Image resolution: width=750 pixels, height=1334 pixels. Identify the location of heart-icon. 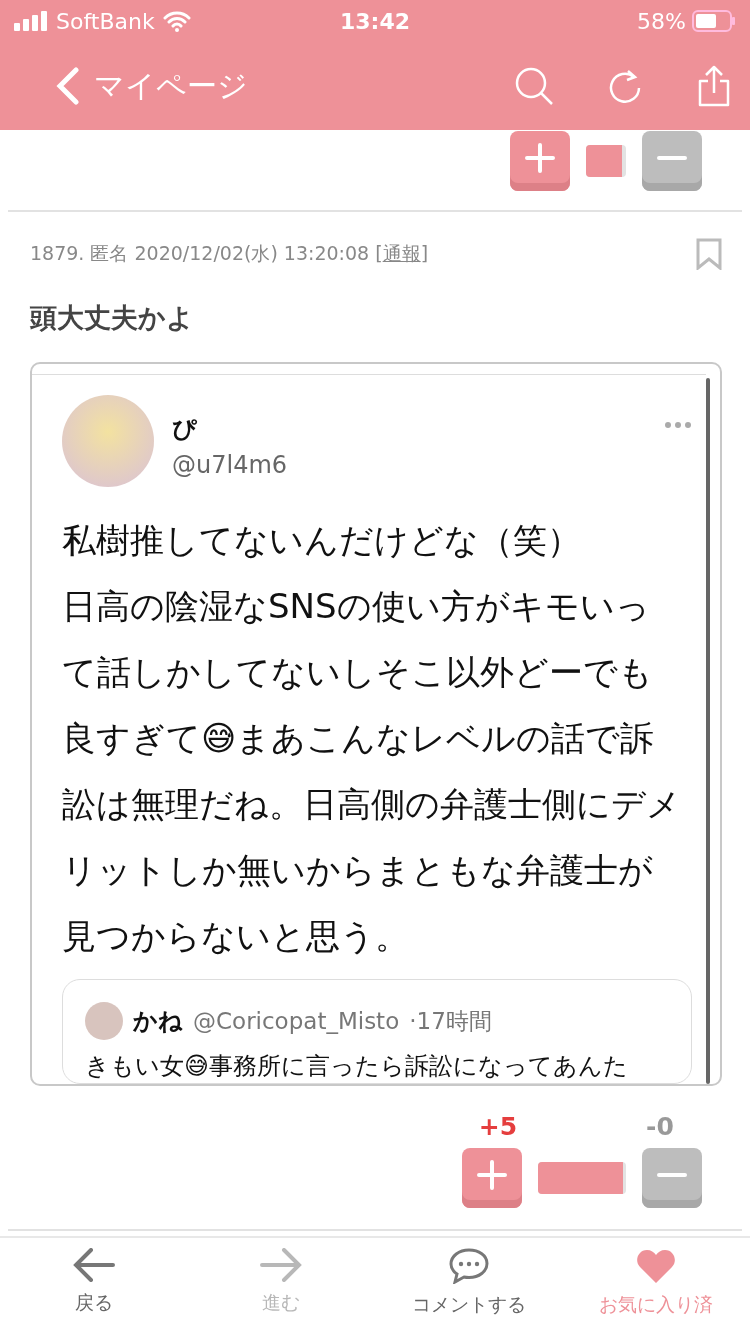
(656, 1266).